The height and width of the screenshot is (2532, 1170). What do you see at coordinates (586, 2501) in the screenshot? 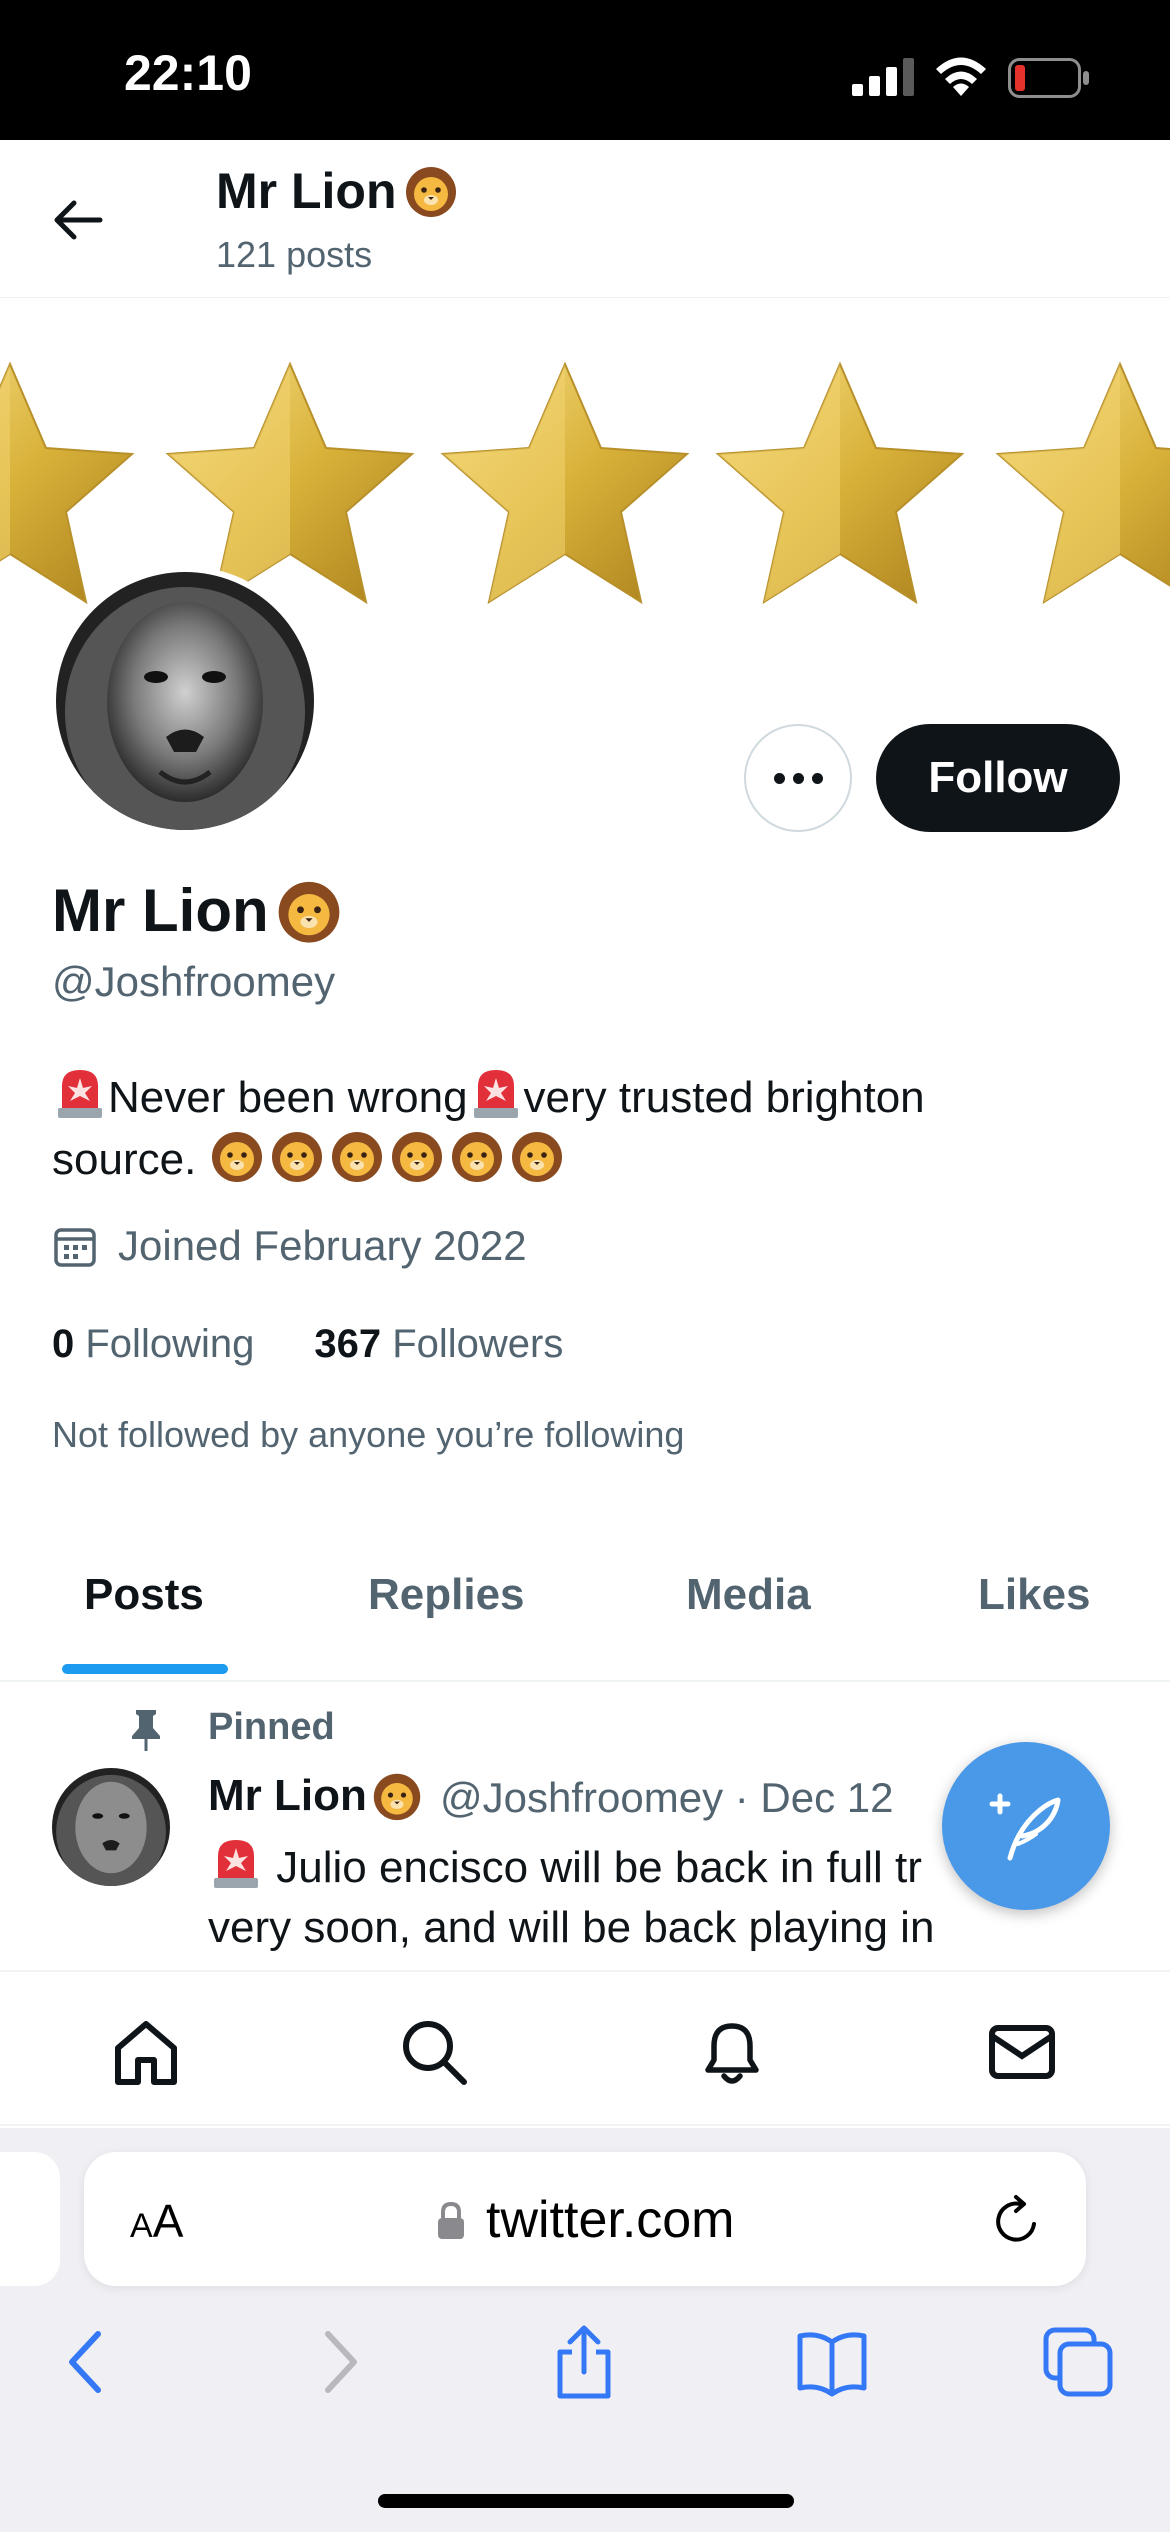
I see `home-indicator` at bounding box center [586, 2501].